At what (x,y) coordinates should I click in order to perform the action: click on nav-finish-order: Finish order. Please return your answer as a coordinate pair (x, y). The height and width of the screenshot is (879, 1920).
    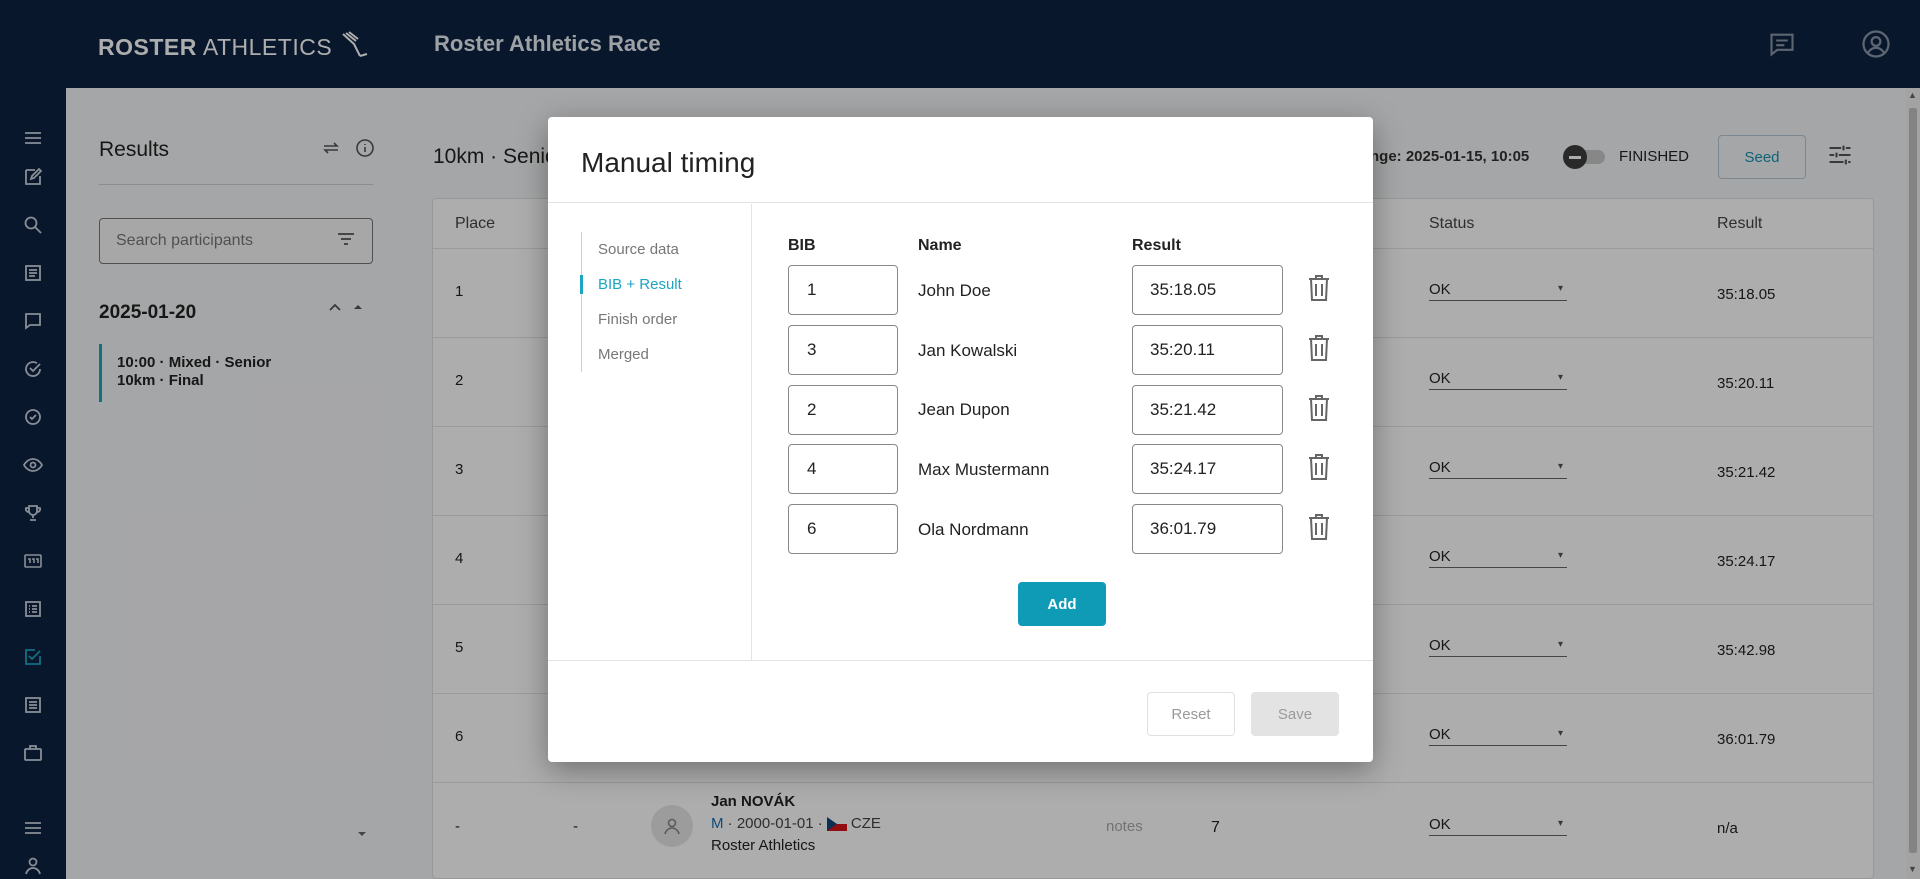
    Looking at the image, I should click on (641, 319).